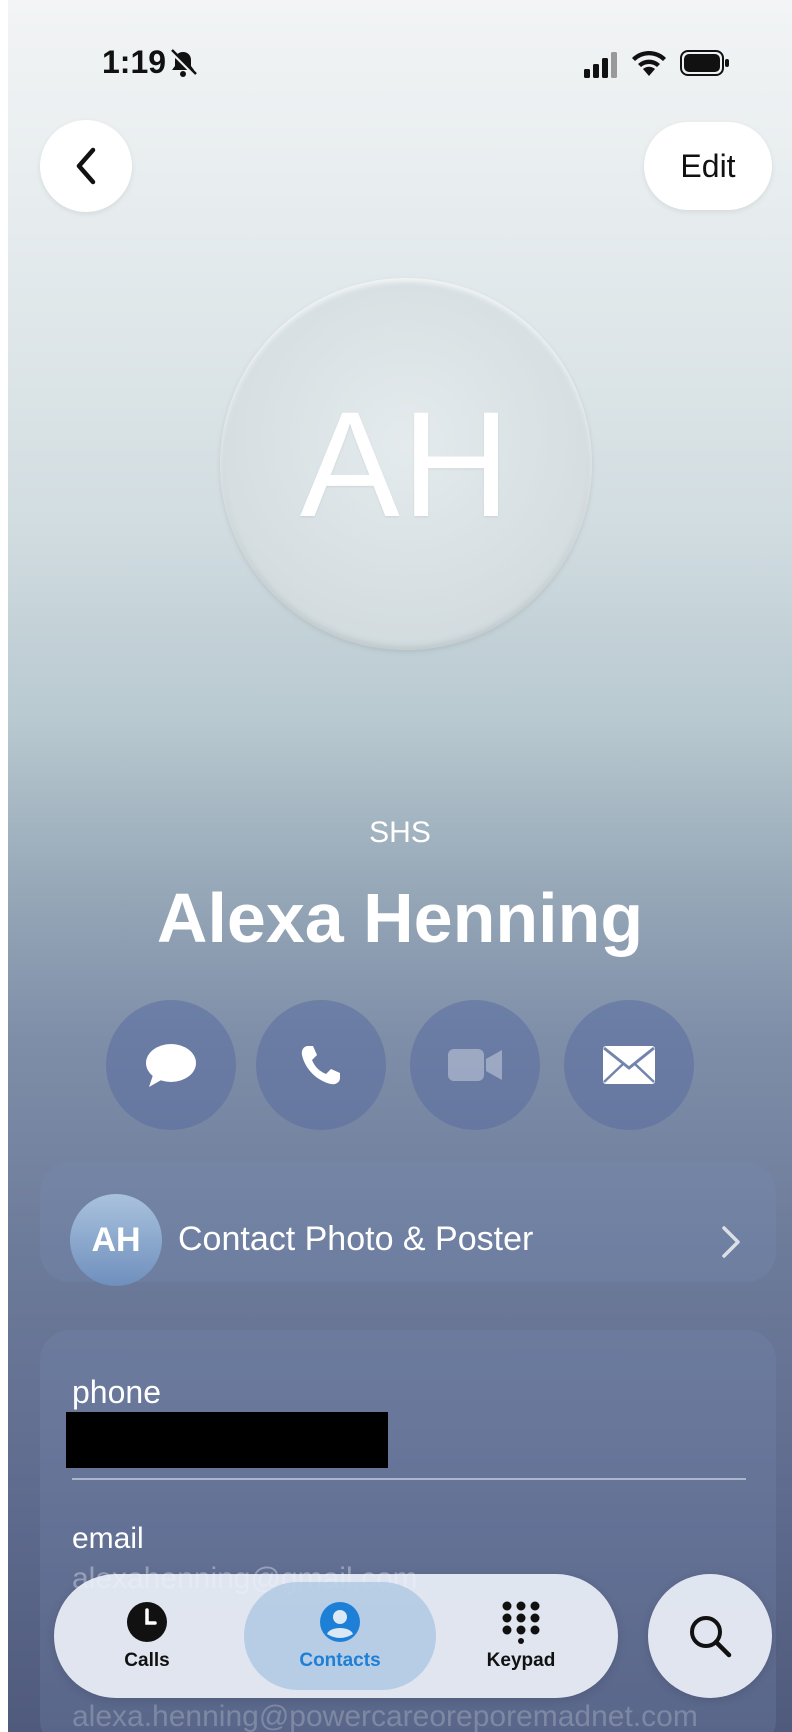 The image size is (792, 1732). I want to click on cellular-signal-icon, so click(600, 65).